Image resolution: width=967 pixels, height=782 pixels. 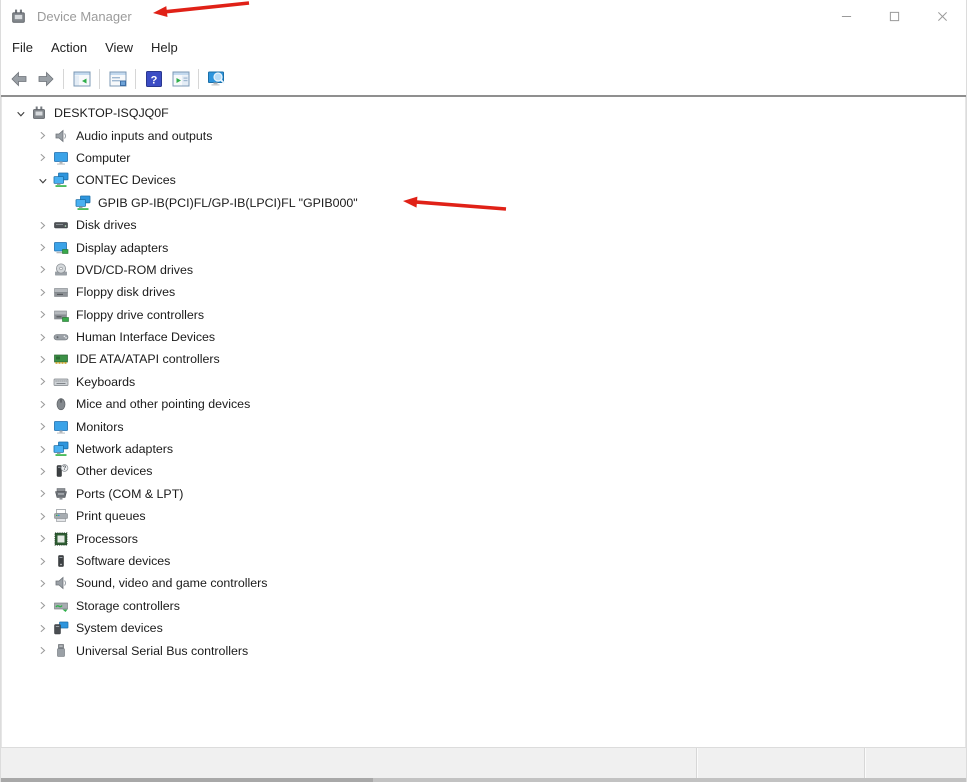 I want to click on tree-item-label: Sound, video and game controllers, so click(x=172, y=583).